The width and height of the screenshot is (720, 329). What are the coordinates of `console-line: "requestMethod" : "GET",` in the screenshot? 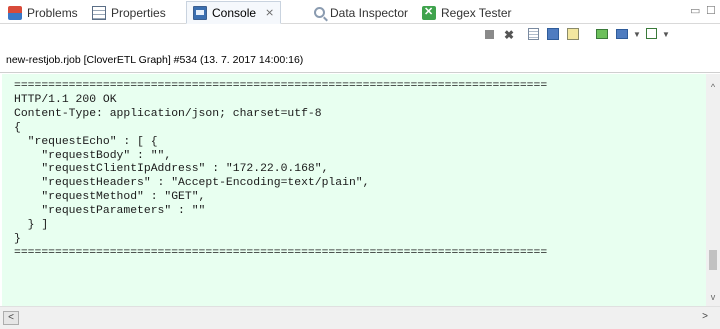 It's located at (110, 197).